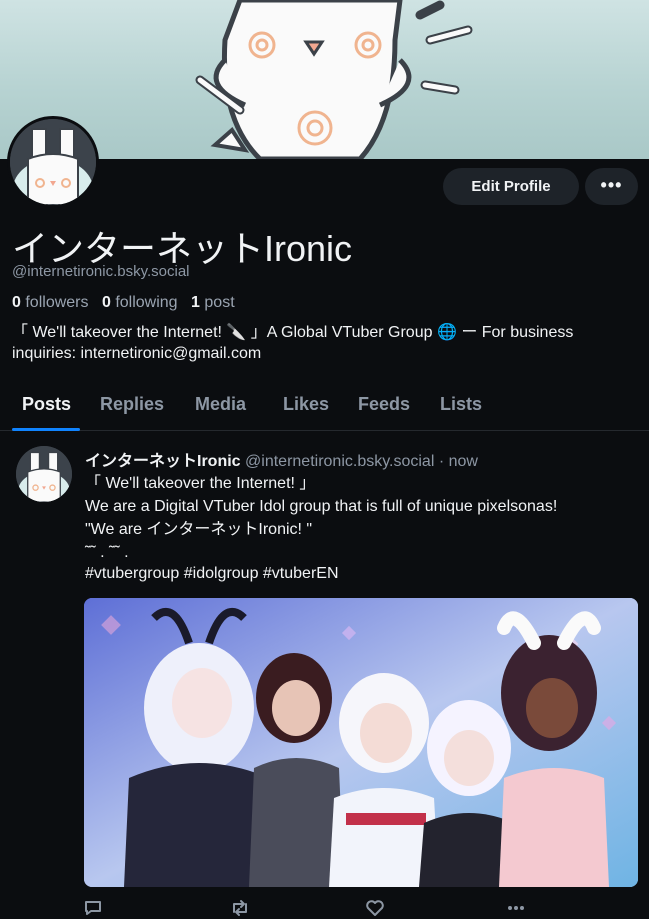 The height and width of the screenshot is (919, 649). I want to click on repost-icon, so click(240, 909).